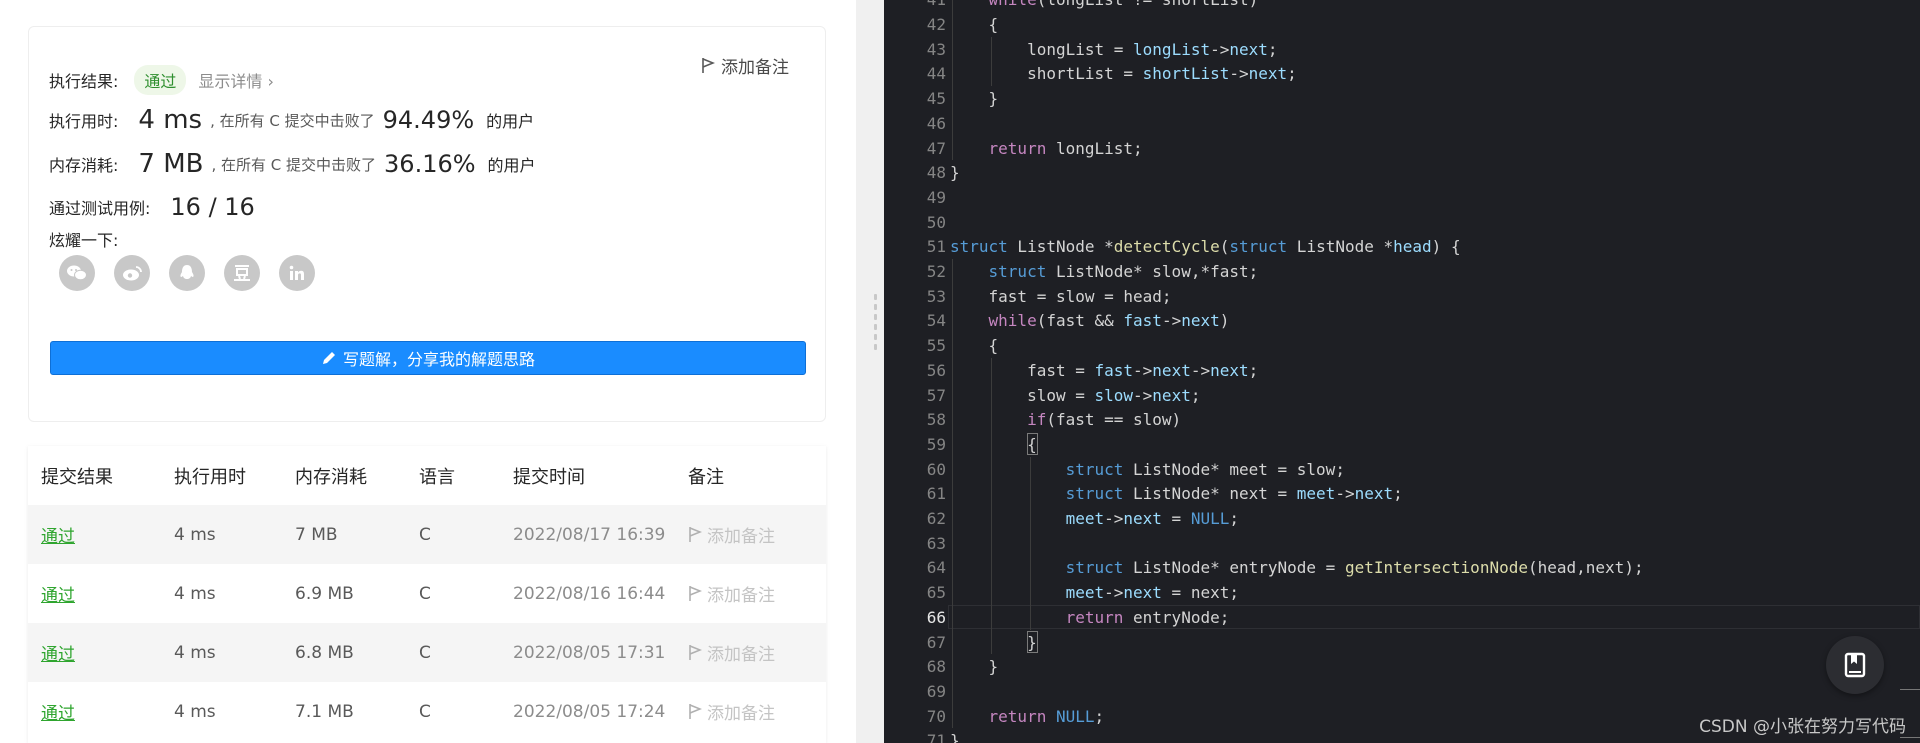 The width and height of the screenshot is (1920, 743). I want to click on line-number: 58, so click(936, 420).